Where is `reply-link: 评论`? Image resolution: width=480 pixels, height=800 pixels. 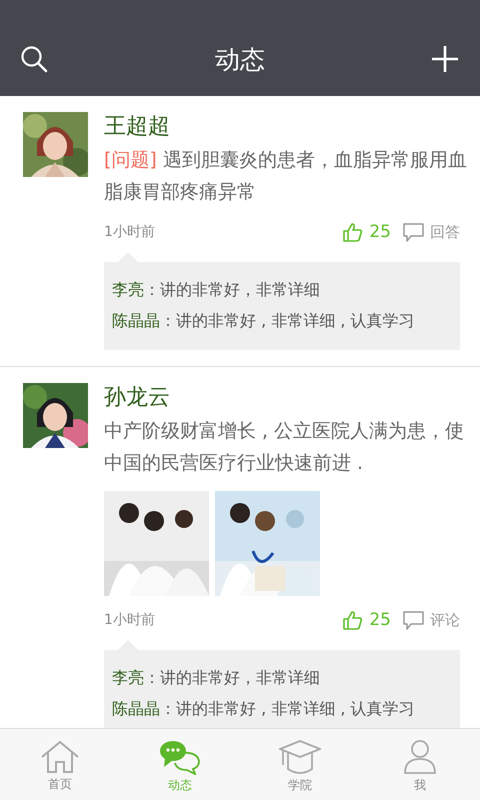 reply-link: 评论 is located at coordinates (445, 620).